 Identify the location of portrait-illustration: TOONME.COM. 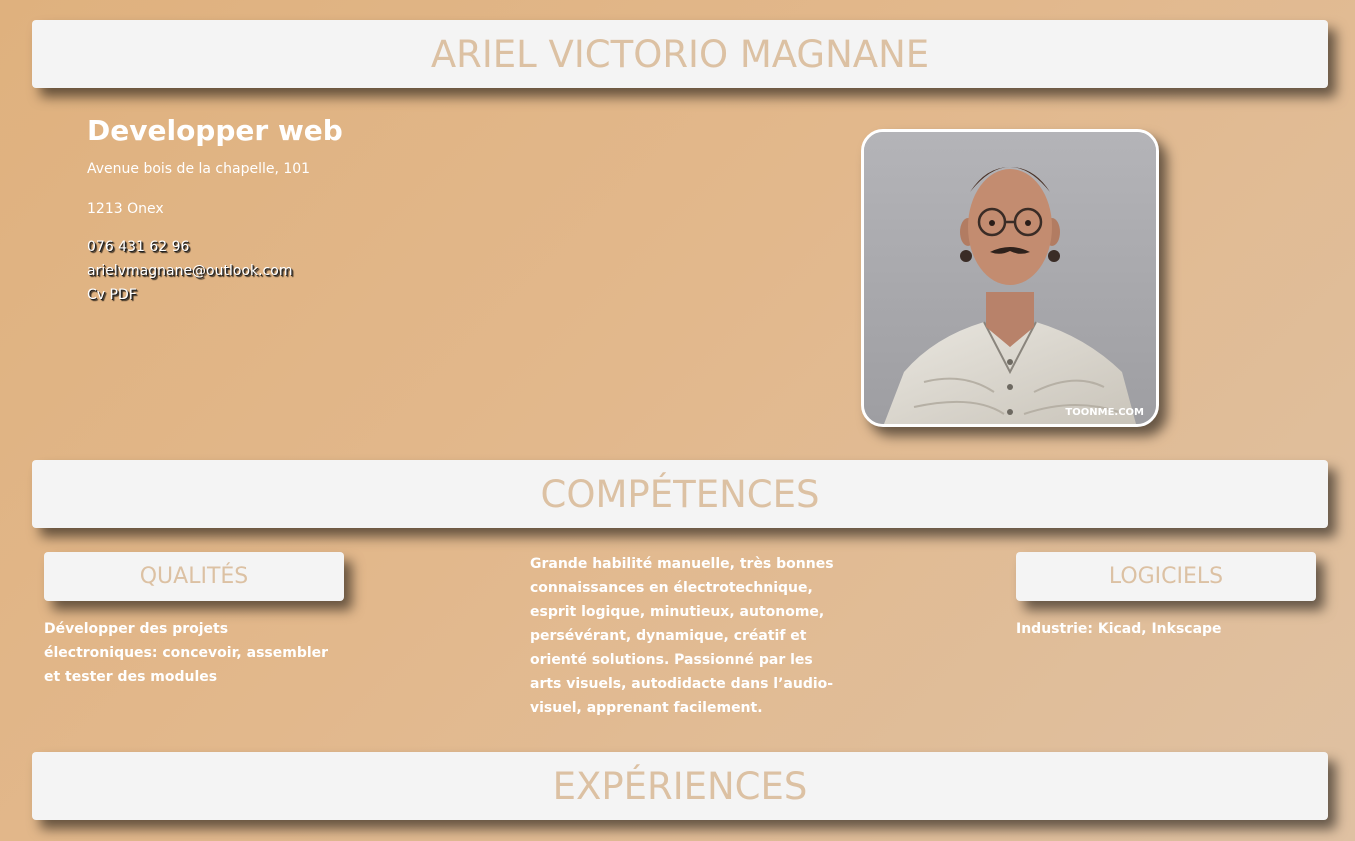
(1010, 278).